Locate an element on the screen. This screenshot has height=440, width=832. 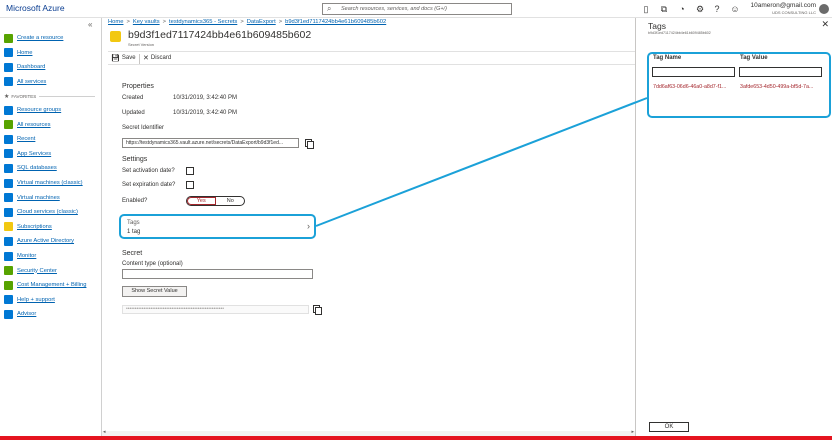
key-icon is located at coordinates (115, 36).